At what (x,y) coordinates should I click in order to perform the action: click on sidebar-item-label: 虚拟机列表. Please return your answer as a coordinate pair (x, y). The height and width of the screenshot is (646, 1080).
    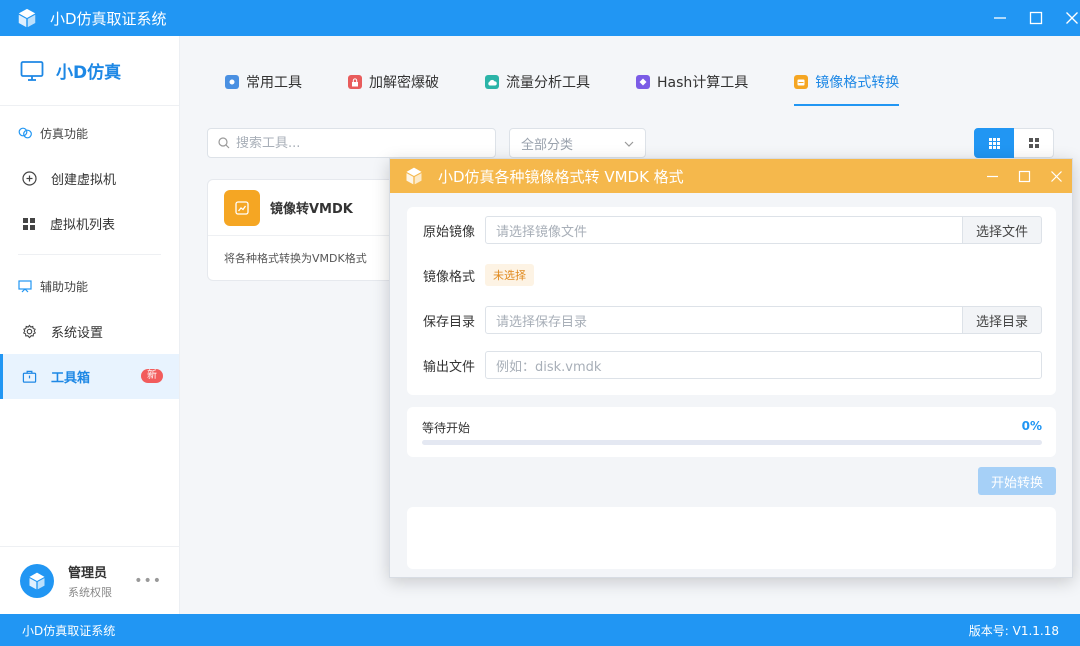
    Looking at the image, I should click on (83, 225).